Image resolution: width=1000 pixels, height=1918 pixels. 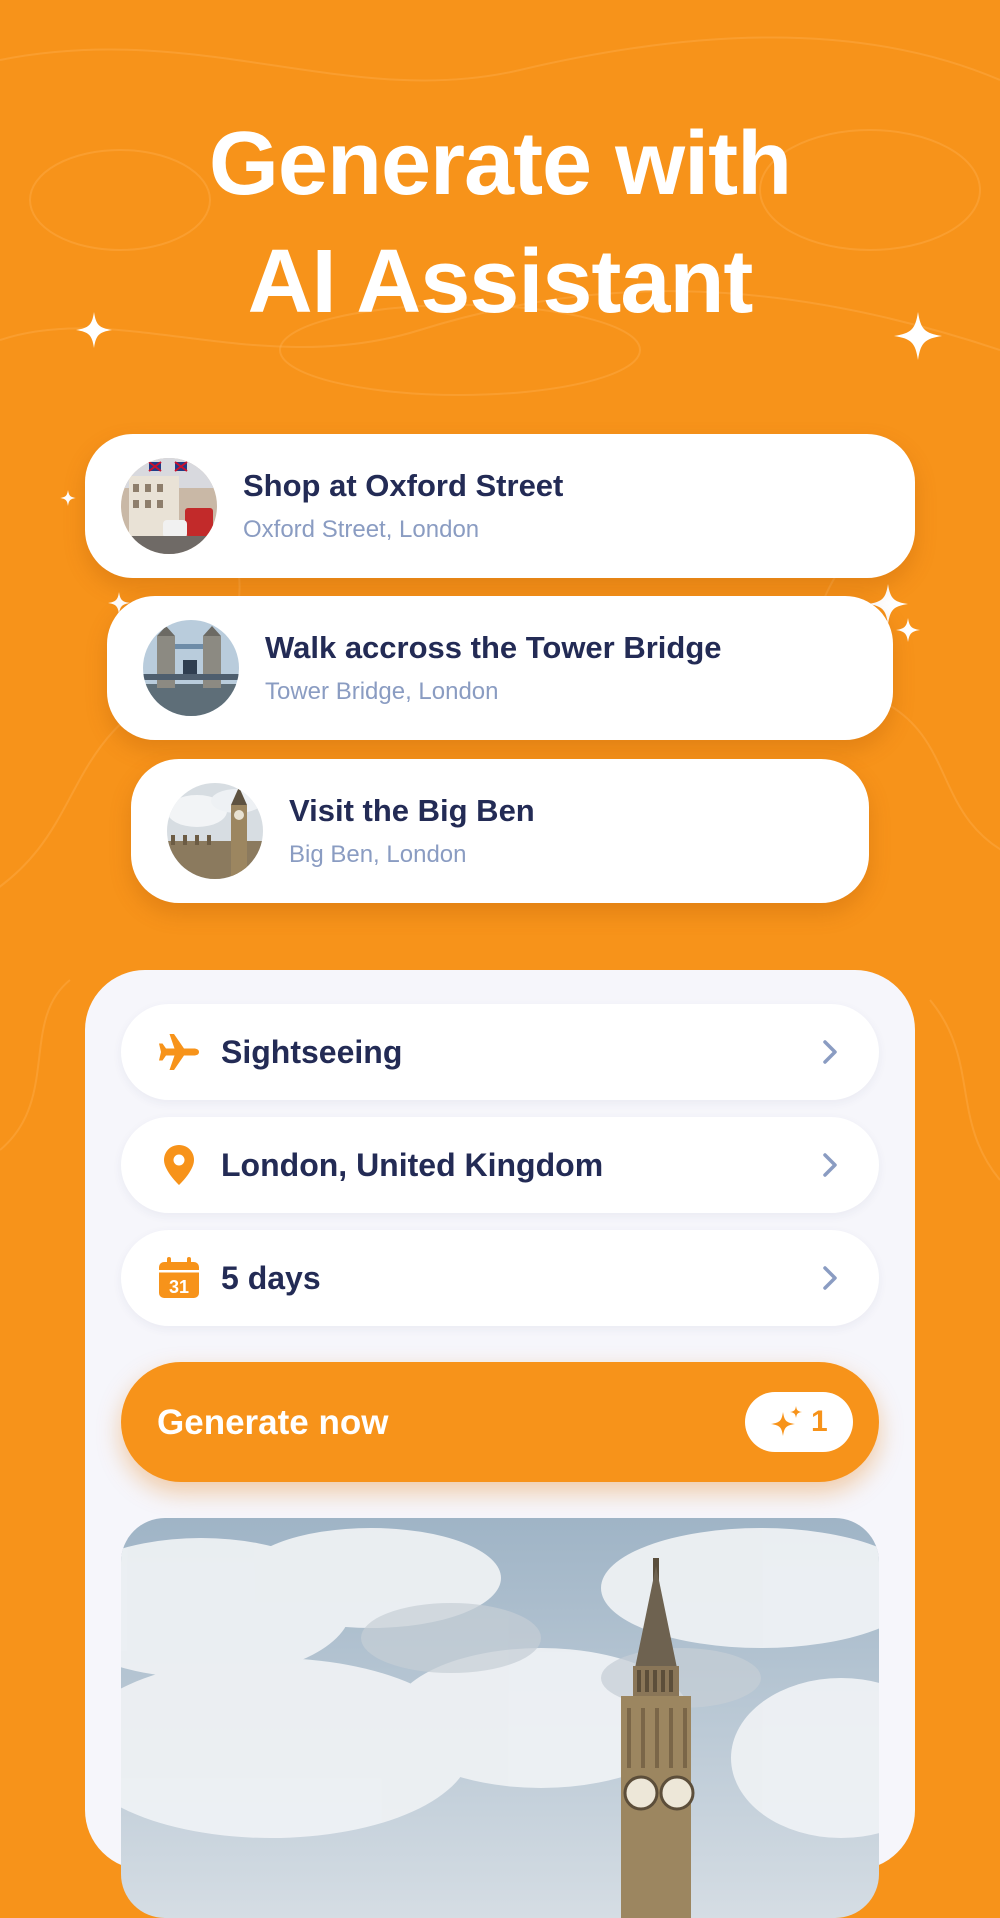 I want to click on location-pin-icon, so click(x=179, y=1165).